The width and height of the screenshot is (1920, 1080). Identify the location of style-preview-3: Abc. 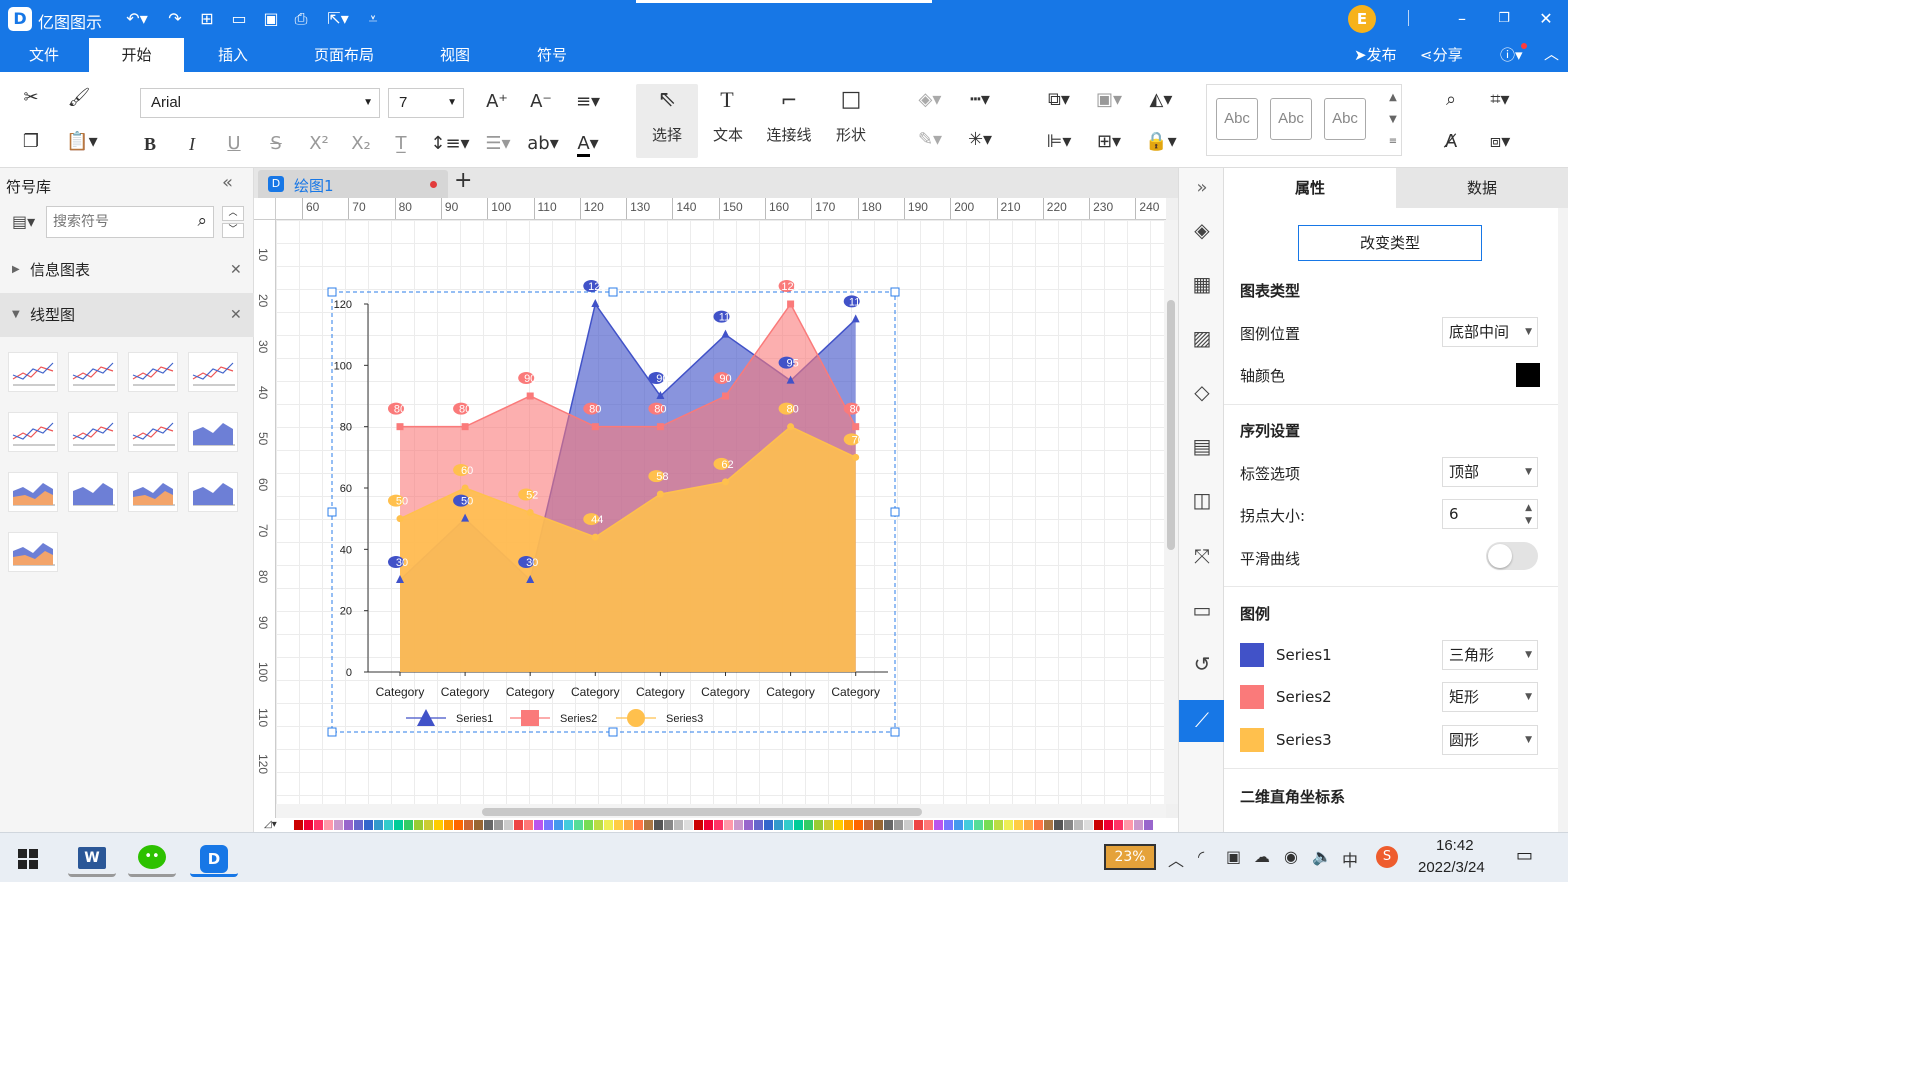
(1345, 119).